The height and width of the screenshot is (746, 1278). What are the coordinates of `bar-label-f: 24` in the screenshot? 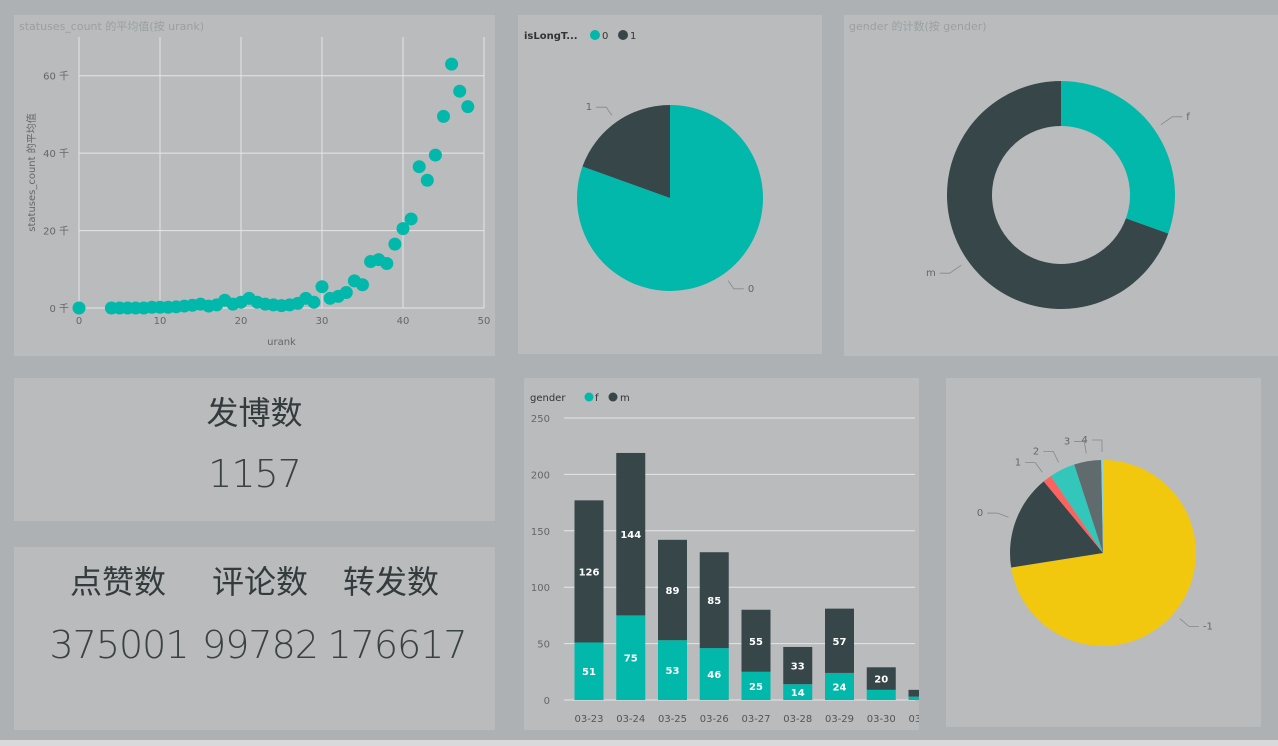 It's located at (840, 687).